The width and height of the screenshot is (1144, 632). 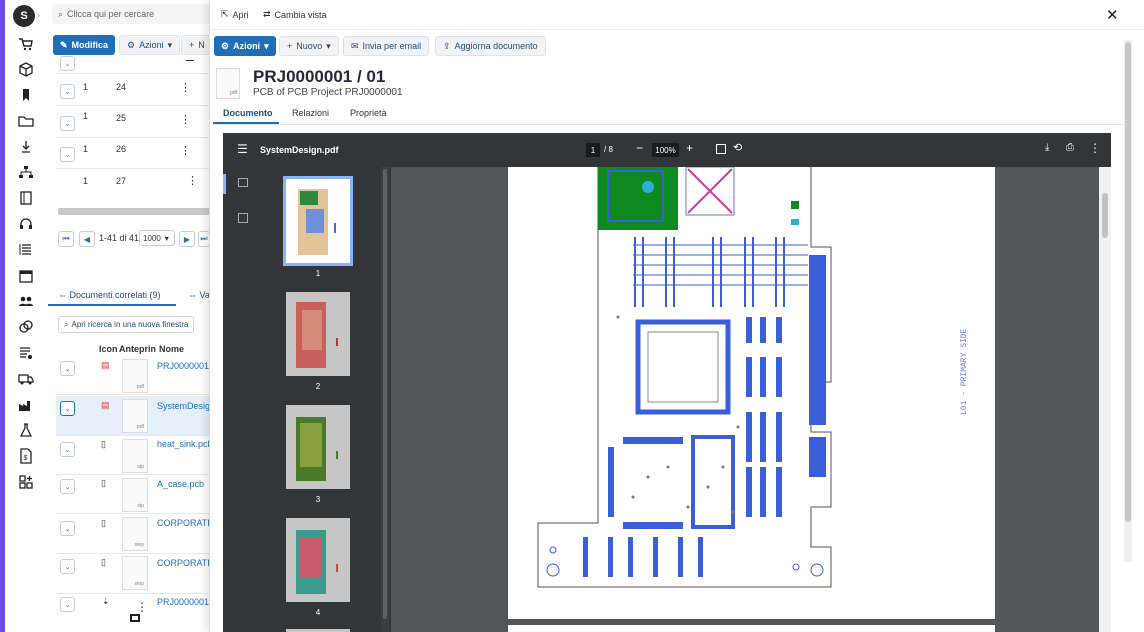 I want to click on send-email-button: ✉ Invia per email, so click(x=386, y=46).